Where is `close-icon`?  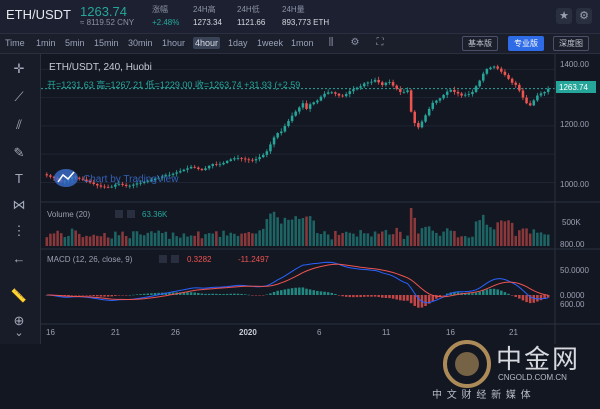
close-icon is located at coordinates (131, 214).